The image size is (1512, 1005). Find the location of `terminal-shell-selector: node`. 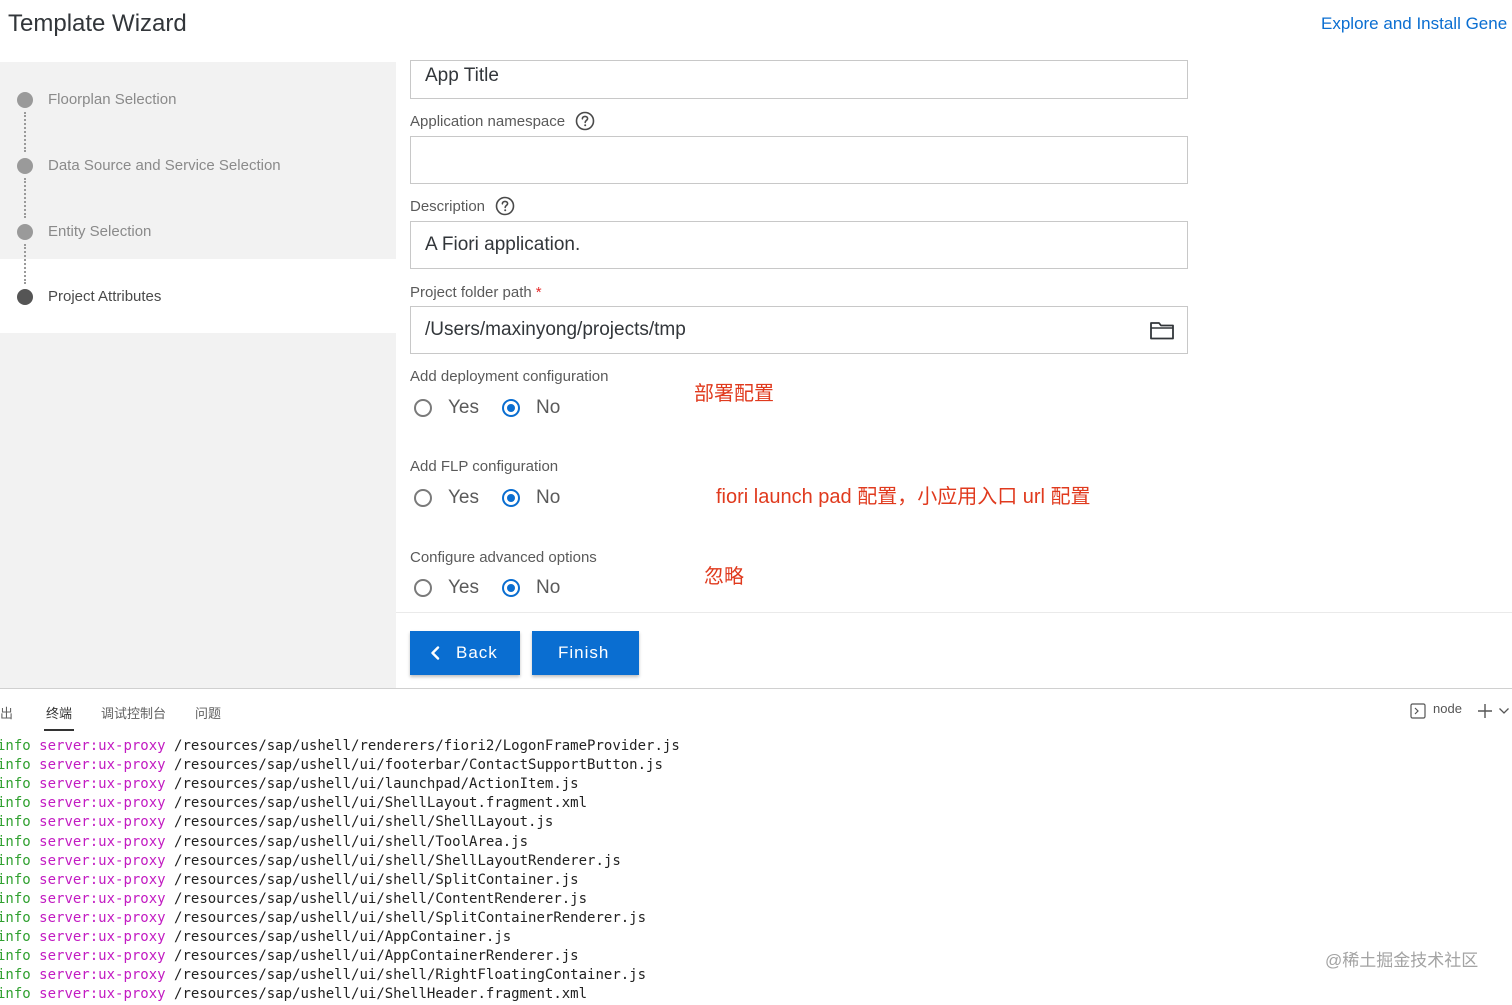

terminal-shell-selector: node is located at coordinates (1447, 708).